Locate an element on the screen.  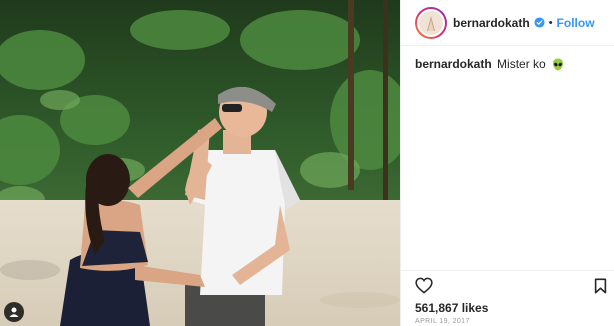
caption-text: Mister ko is located at coordinates (521, 64).